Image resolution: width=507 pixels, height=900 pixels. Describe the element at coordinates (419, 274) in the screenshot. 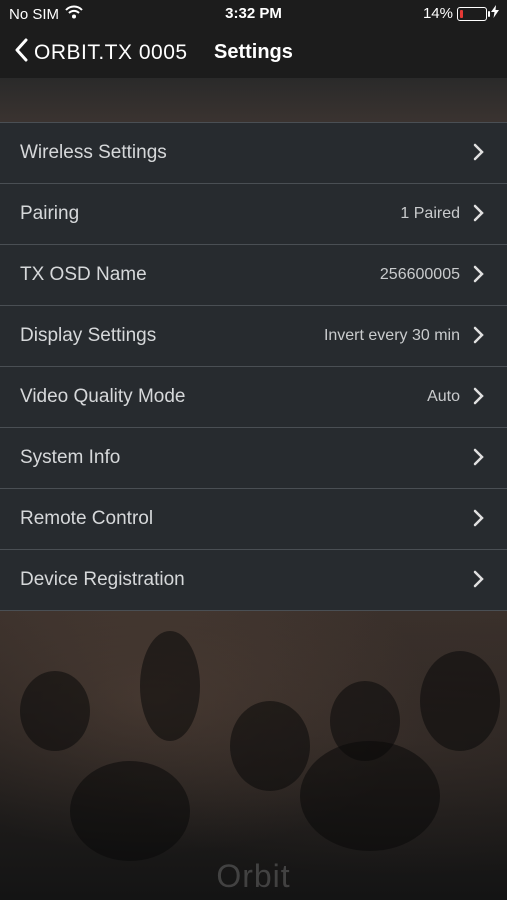

I see `settings-item-value: 256600005` at that location.